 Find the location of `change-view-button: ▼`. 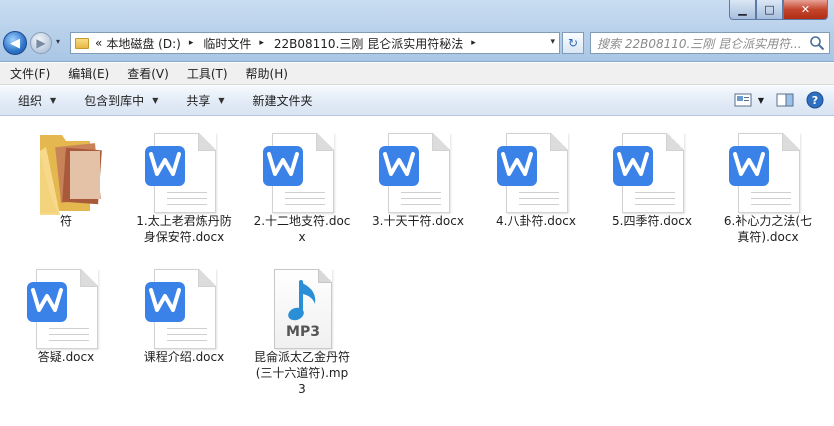

change-view-button: ▼ is located at coordinates (749, 100).